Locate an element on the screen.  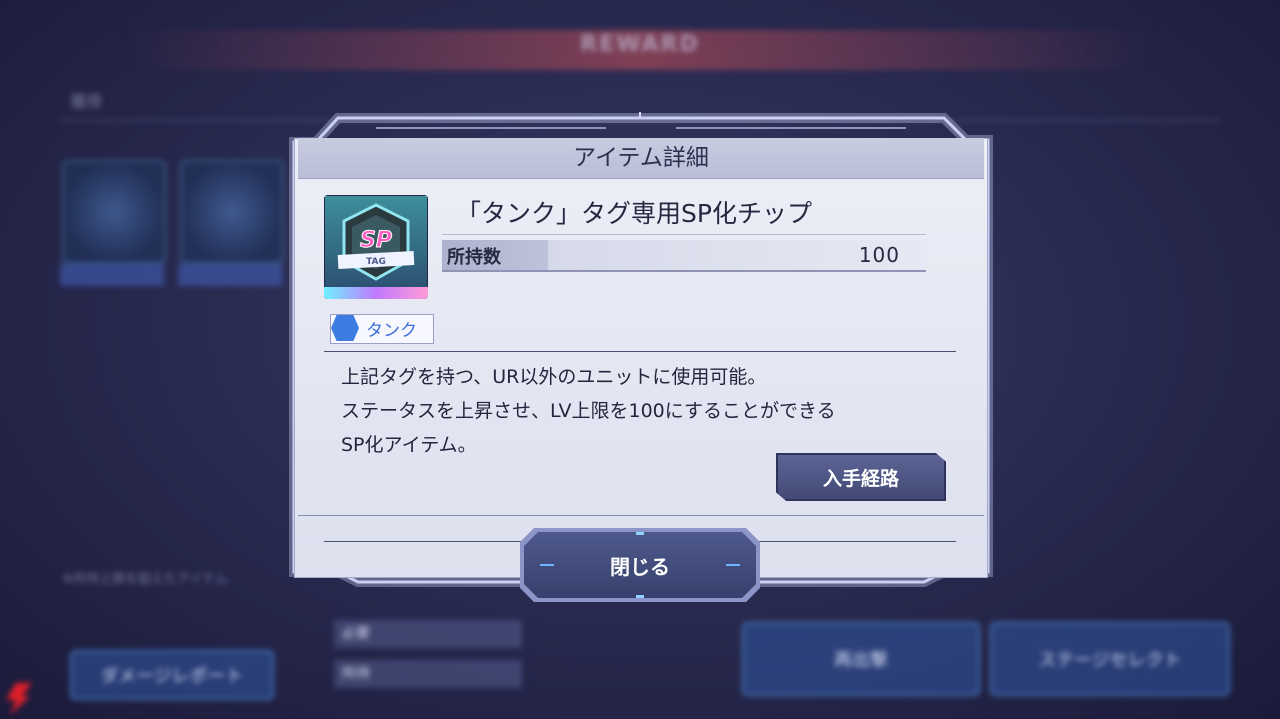
close-button: 閉じる is located at coordinates (640, 565).